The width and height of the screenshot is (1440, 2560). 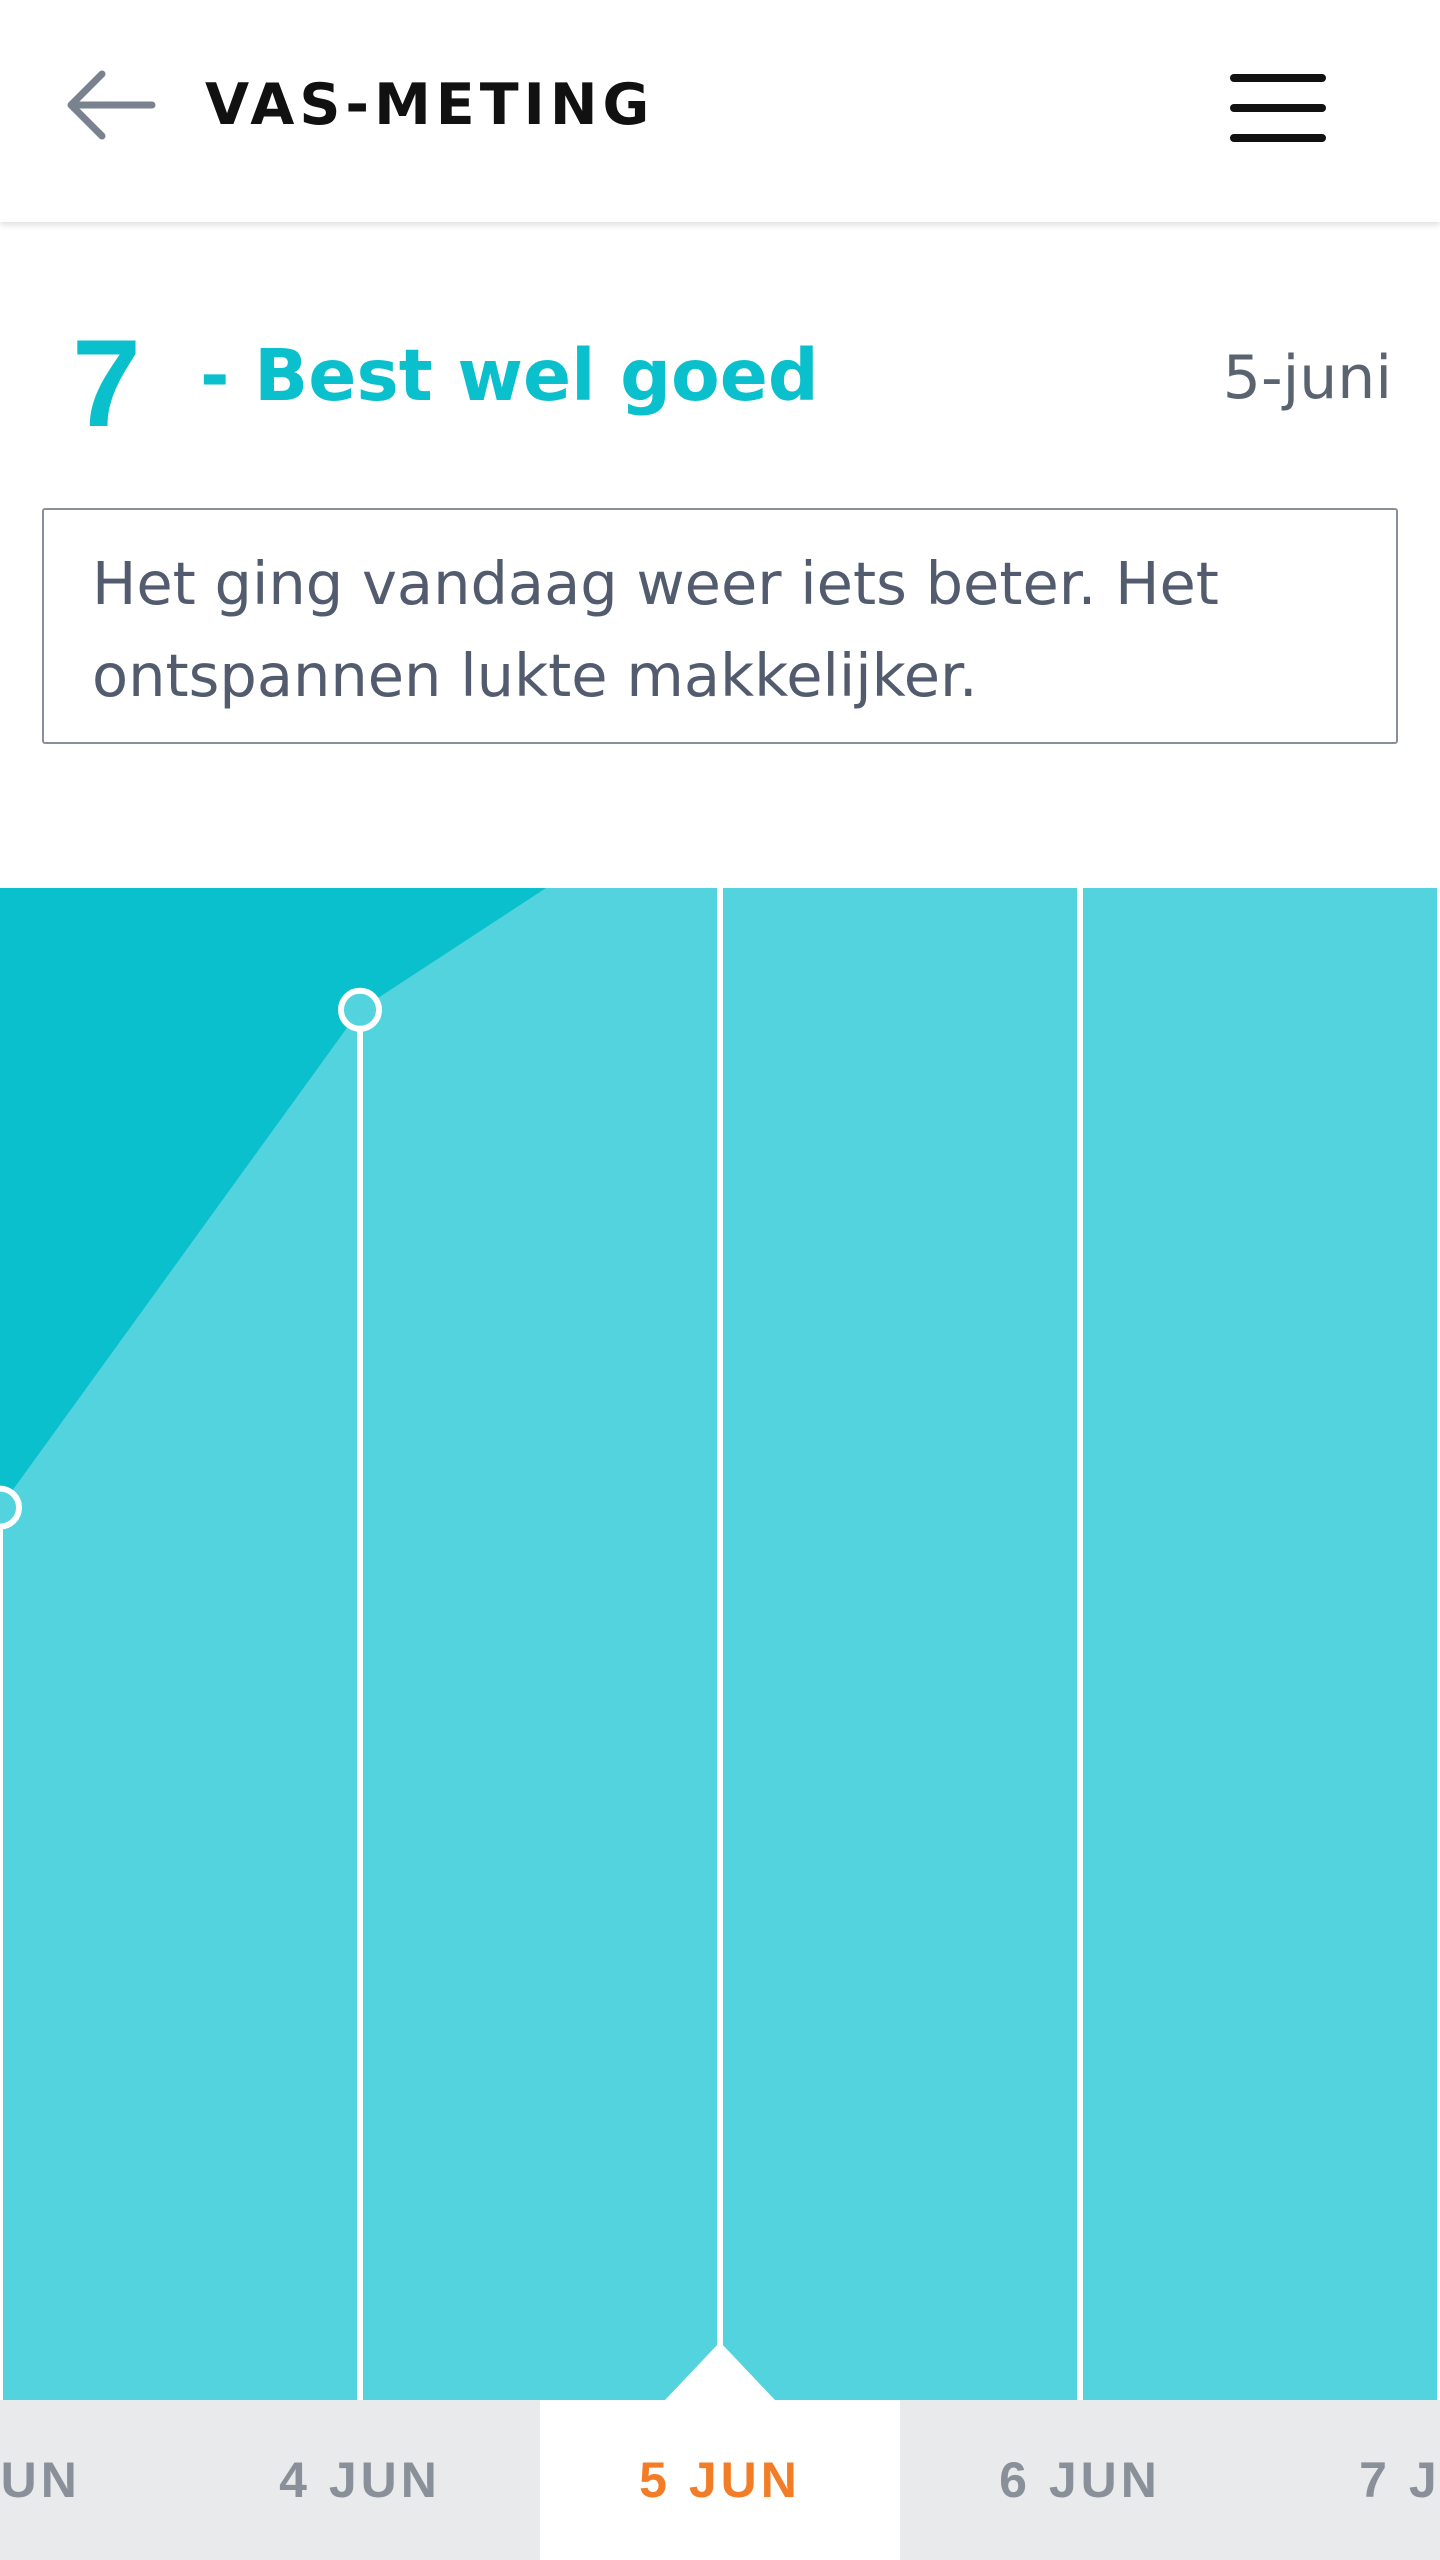 What do you see at coordinates (106, 384) in the screenshot?
I see `score-value: 7` at bounding box center [106, 384].